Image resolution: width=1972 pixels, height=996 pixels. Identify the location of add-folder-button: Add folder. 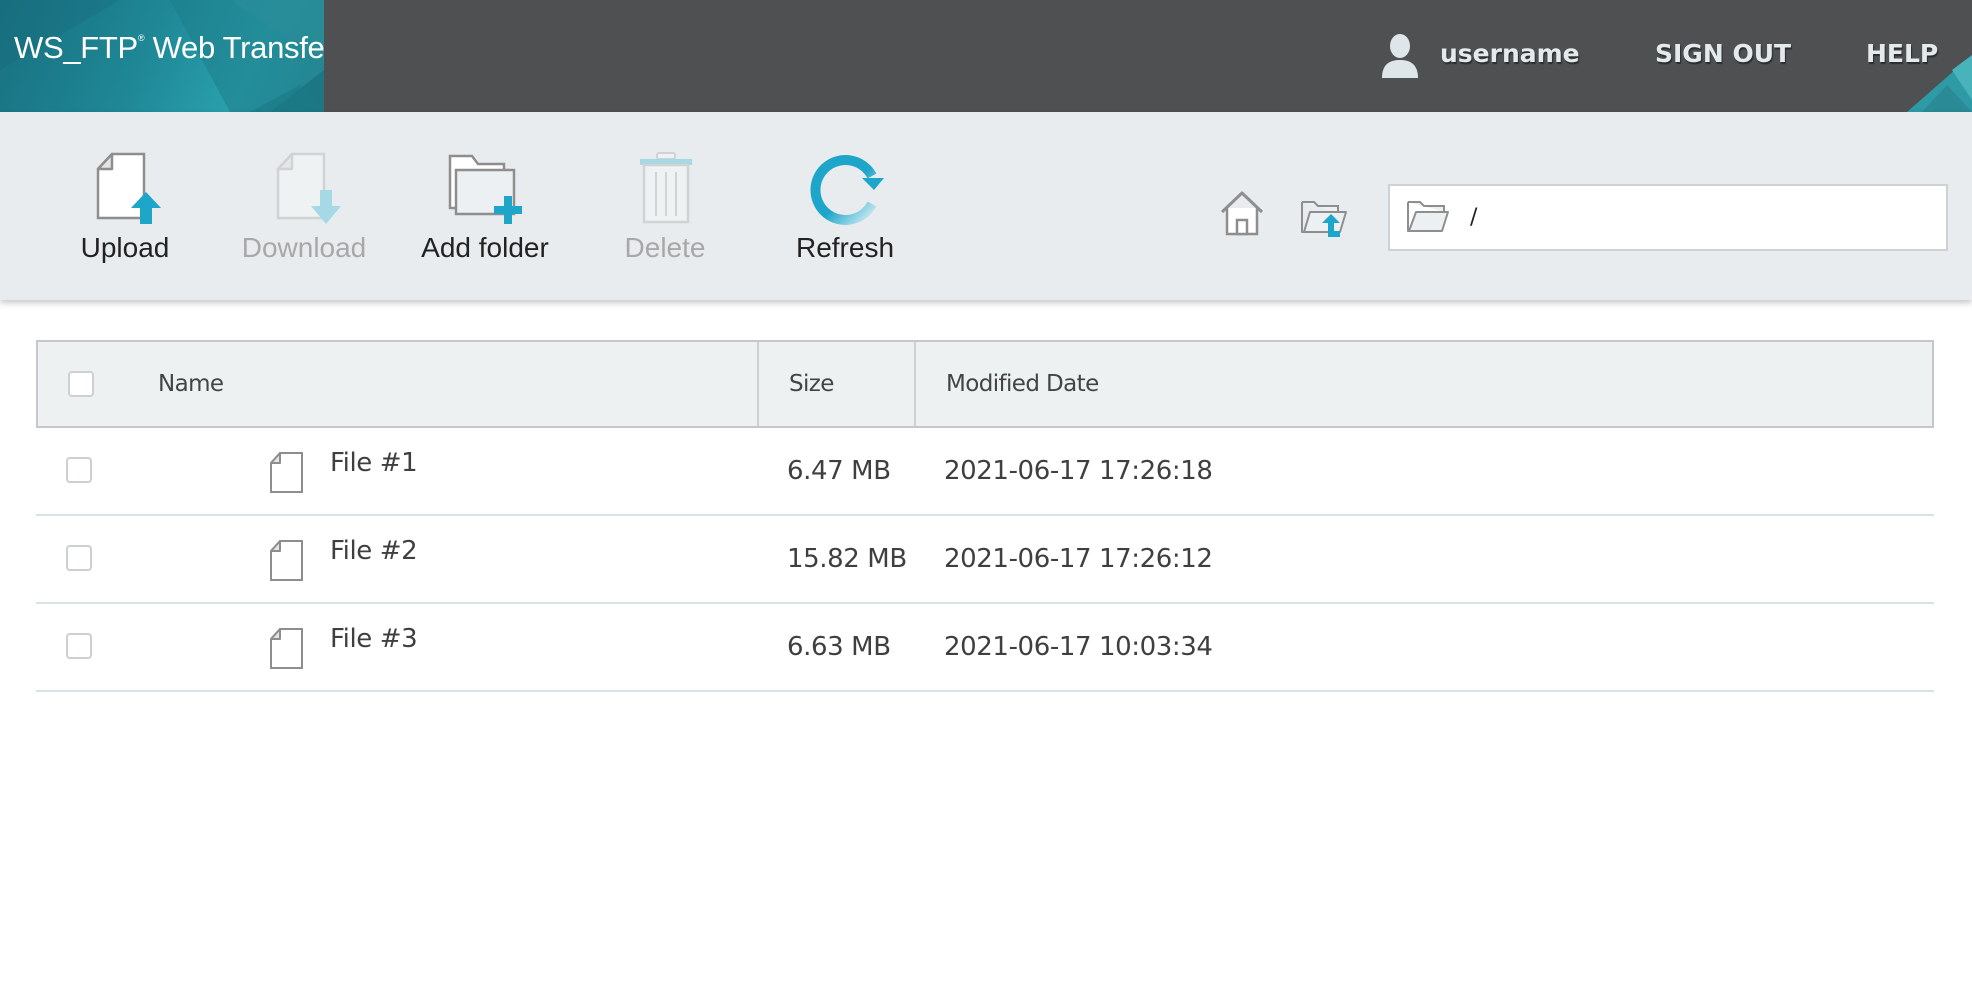
(485, 206).